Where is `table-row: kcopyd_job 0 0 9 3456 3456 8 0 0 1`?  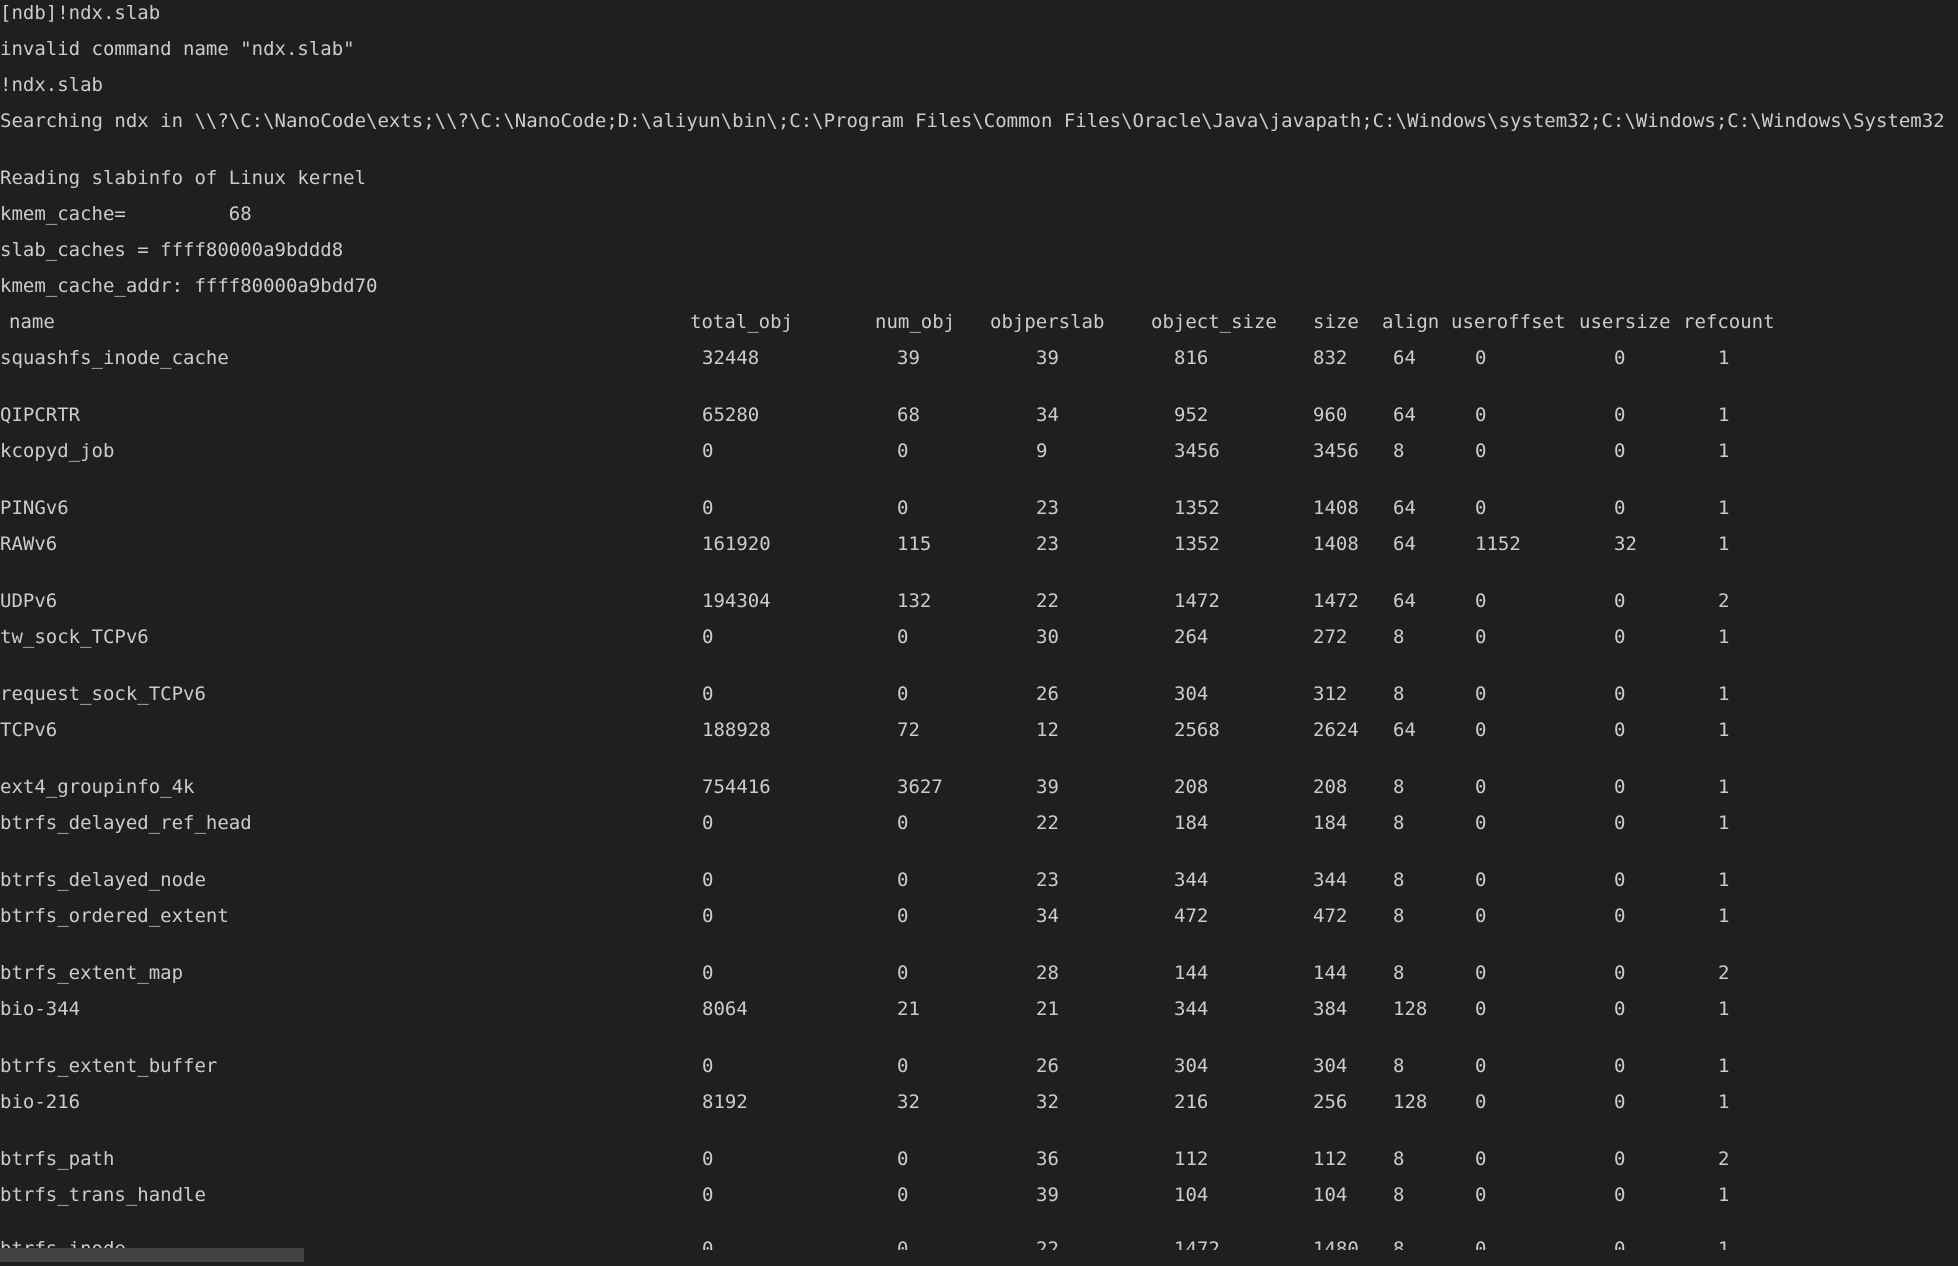
table-row: kcopyd_job 0 0 9 3456 3456 8 0 0 1 is located at coordinates (979, 451).